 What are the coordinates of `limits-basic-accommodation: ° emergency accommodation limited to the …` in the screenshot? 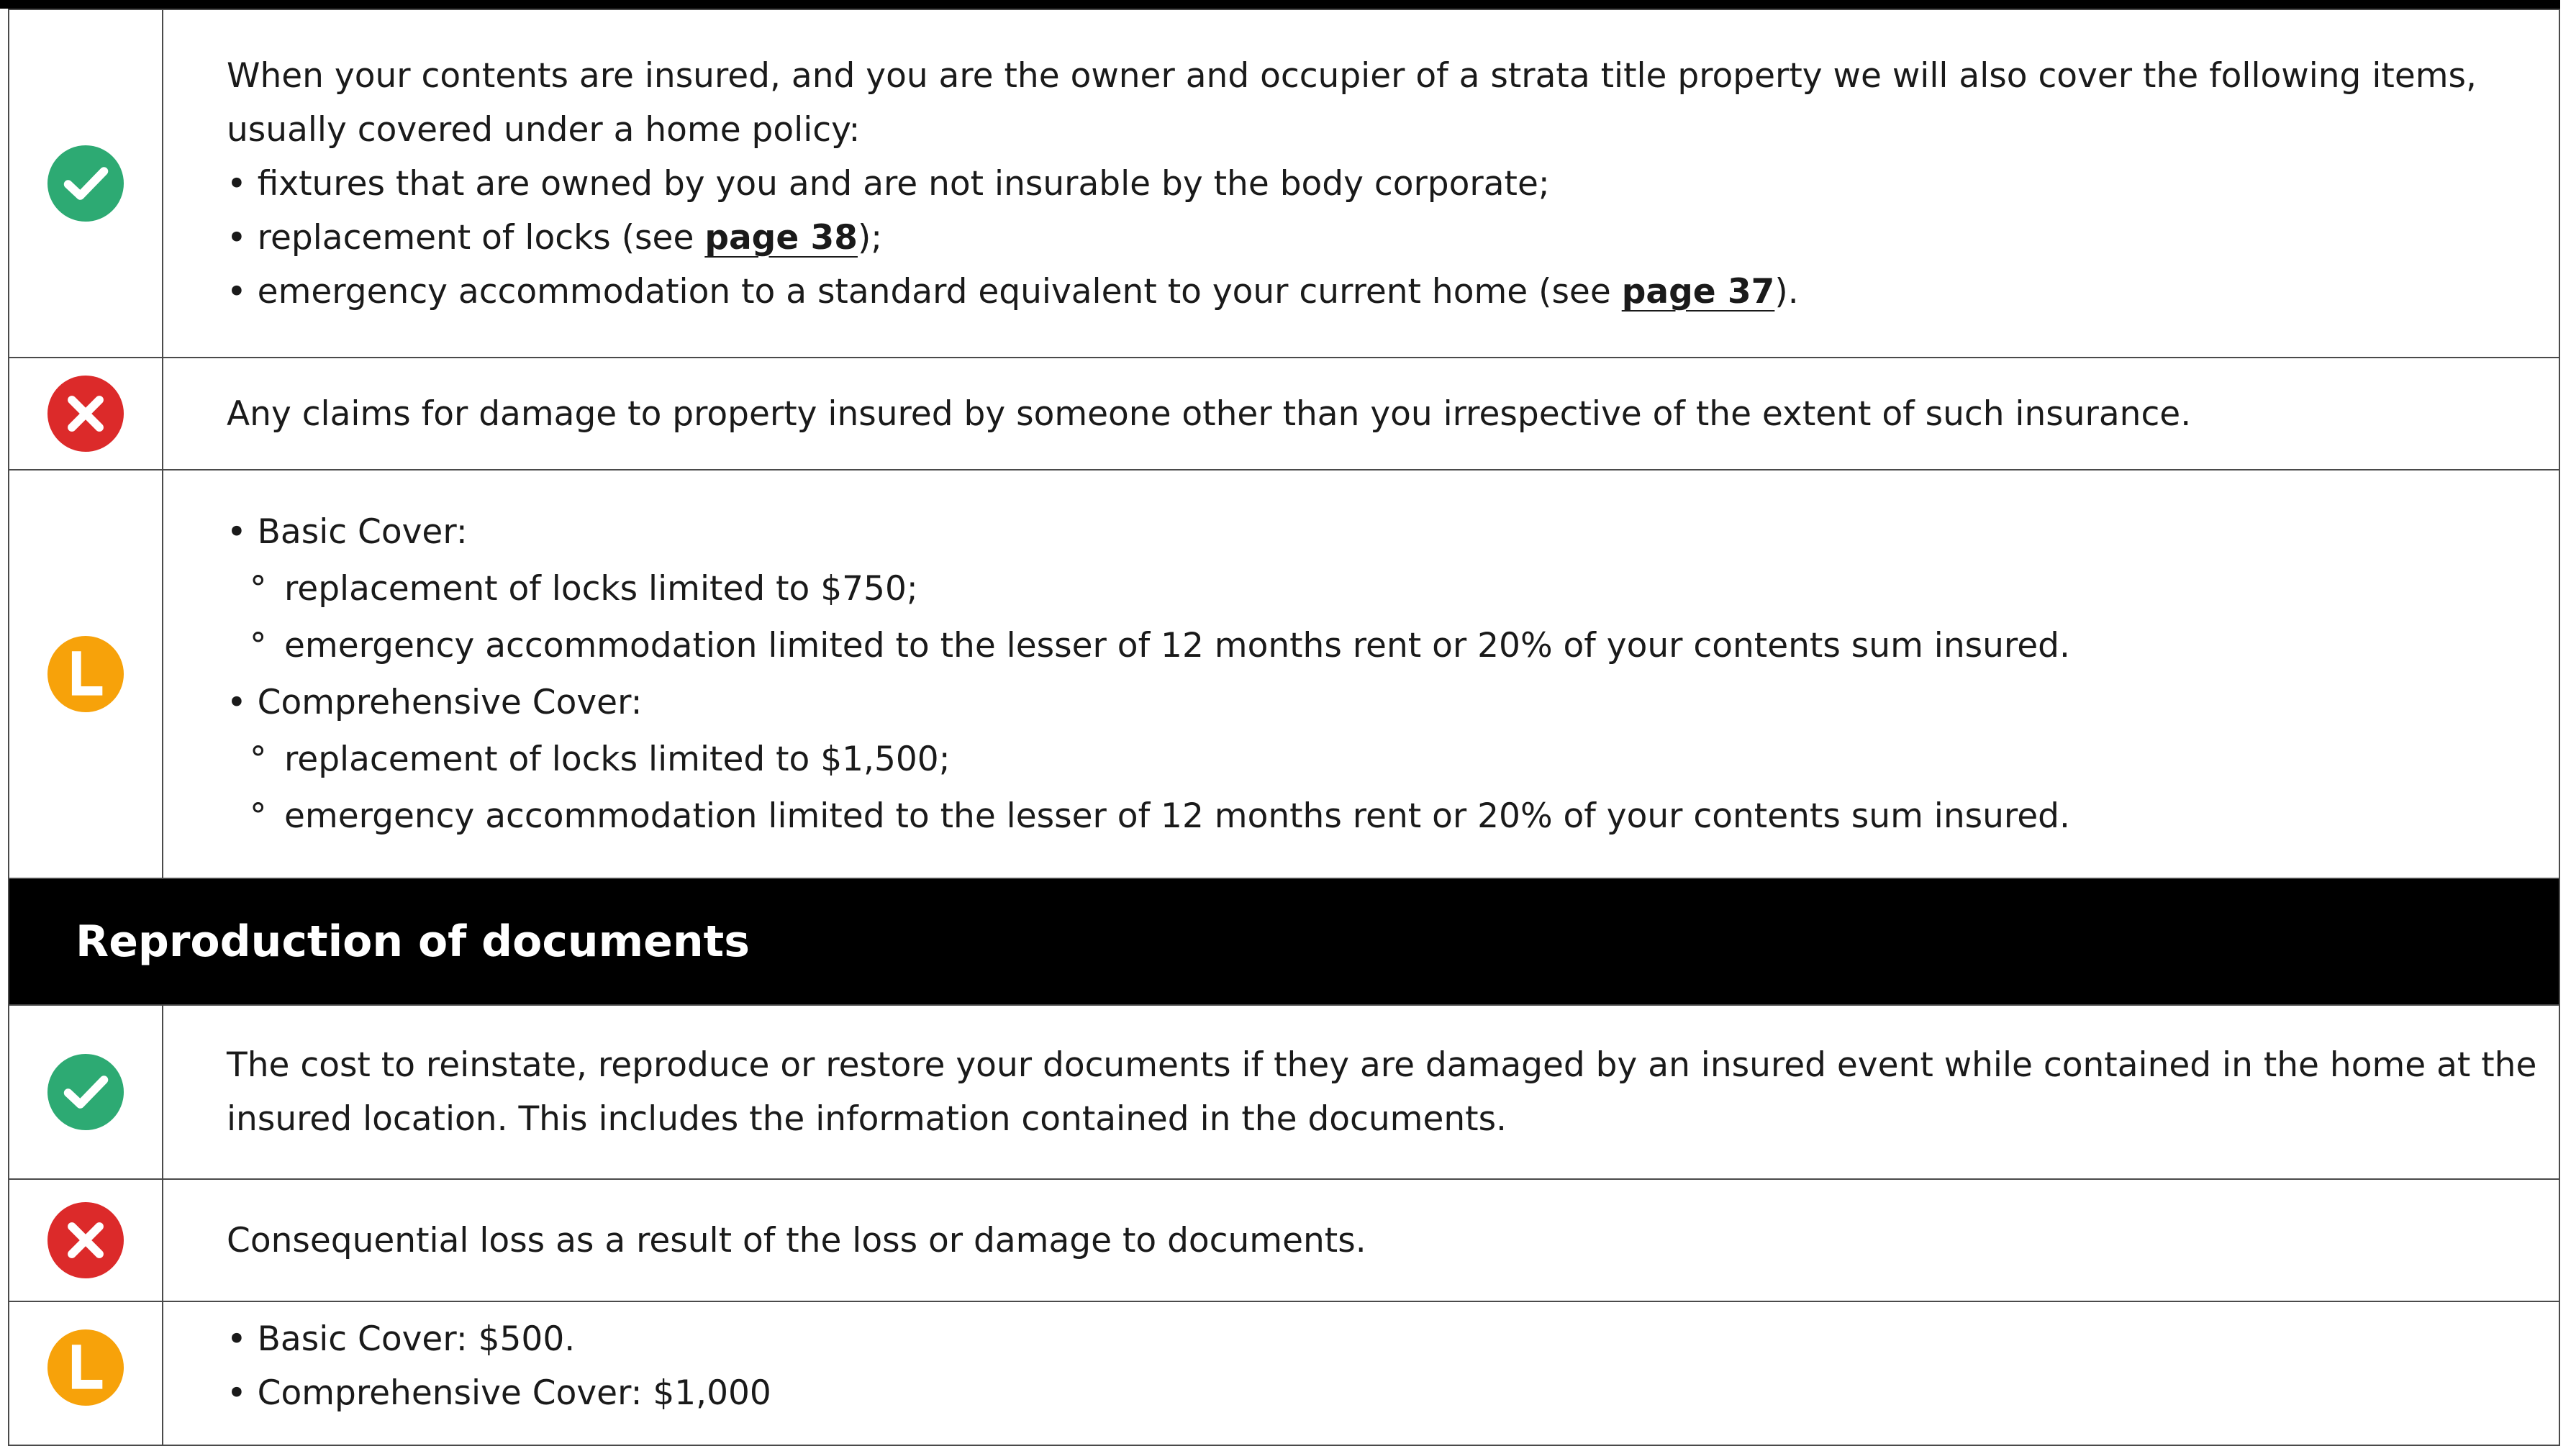 It's located at (1160, 645).